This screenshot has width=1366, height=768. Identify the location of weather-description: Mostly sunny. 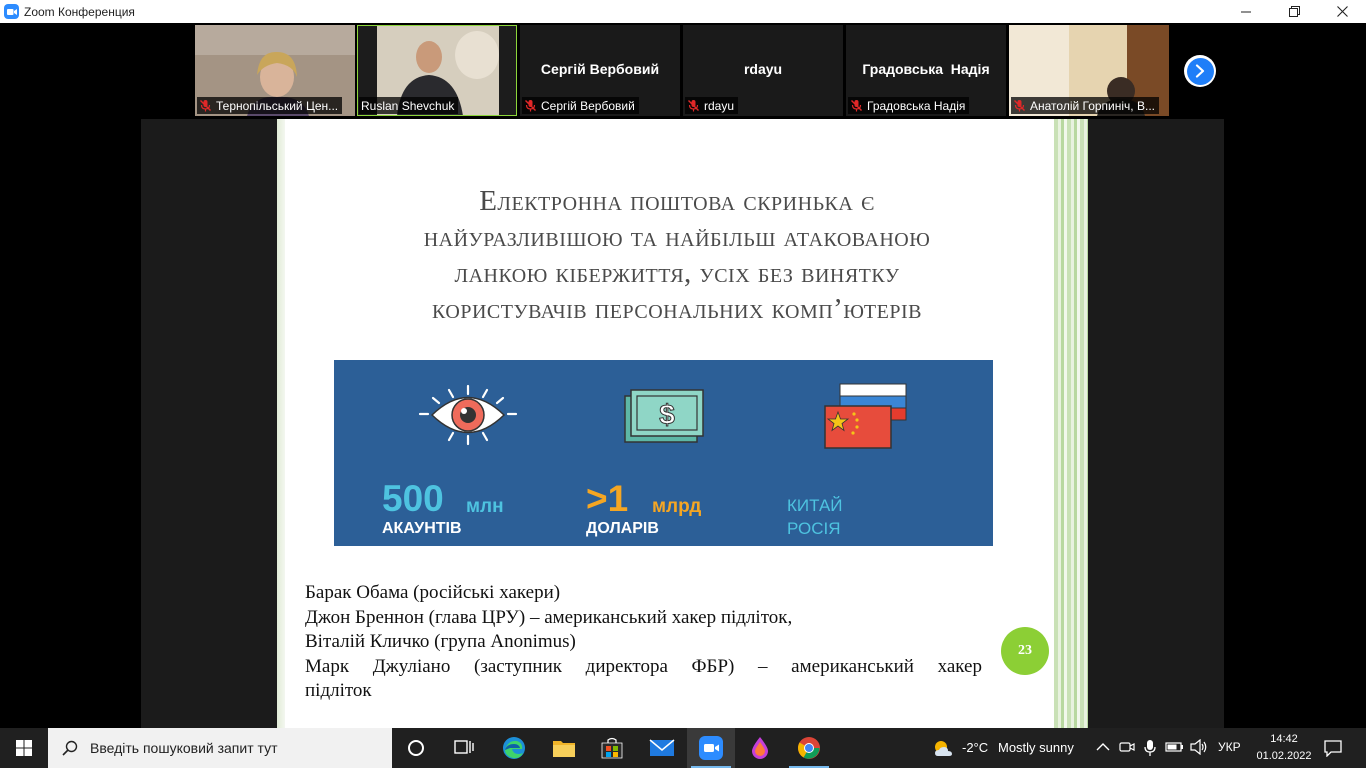
(1036, 747).